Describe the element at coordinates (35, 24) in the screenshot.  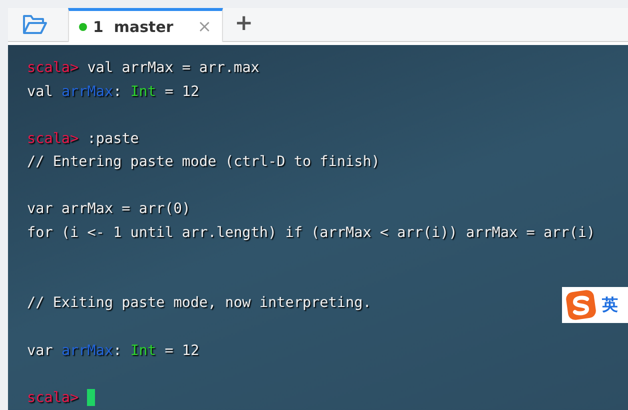
I see `folder-icon` at that location.